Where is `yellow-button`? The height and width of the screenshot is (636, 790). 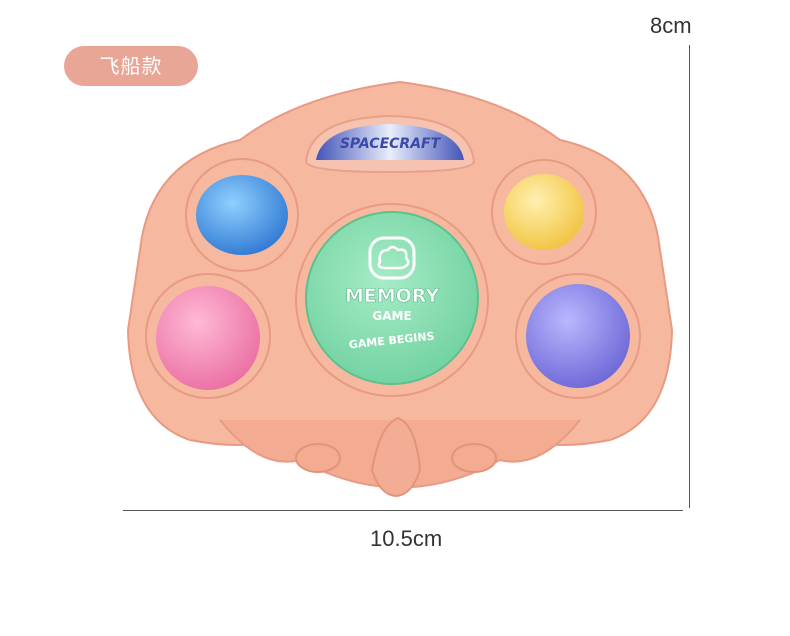 yellow-button is located at coordinates (544, 212).